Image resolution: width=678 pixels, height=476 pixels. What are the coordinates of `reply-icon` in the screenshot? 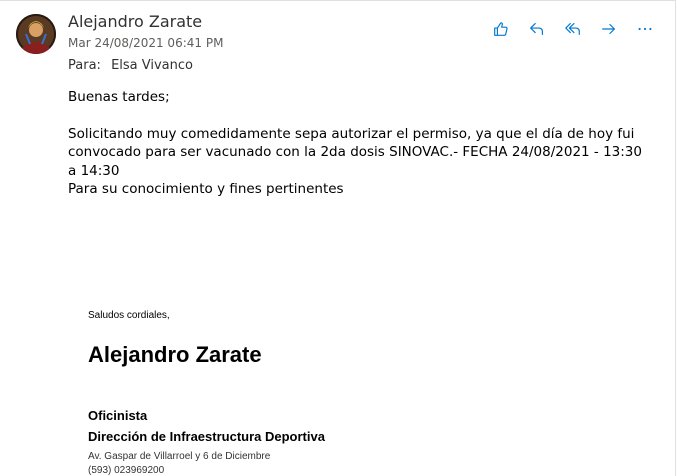 It's located at (536, 29).